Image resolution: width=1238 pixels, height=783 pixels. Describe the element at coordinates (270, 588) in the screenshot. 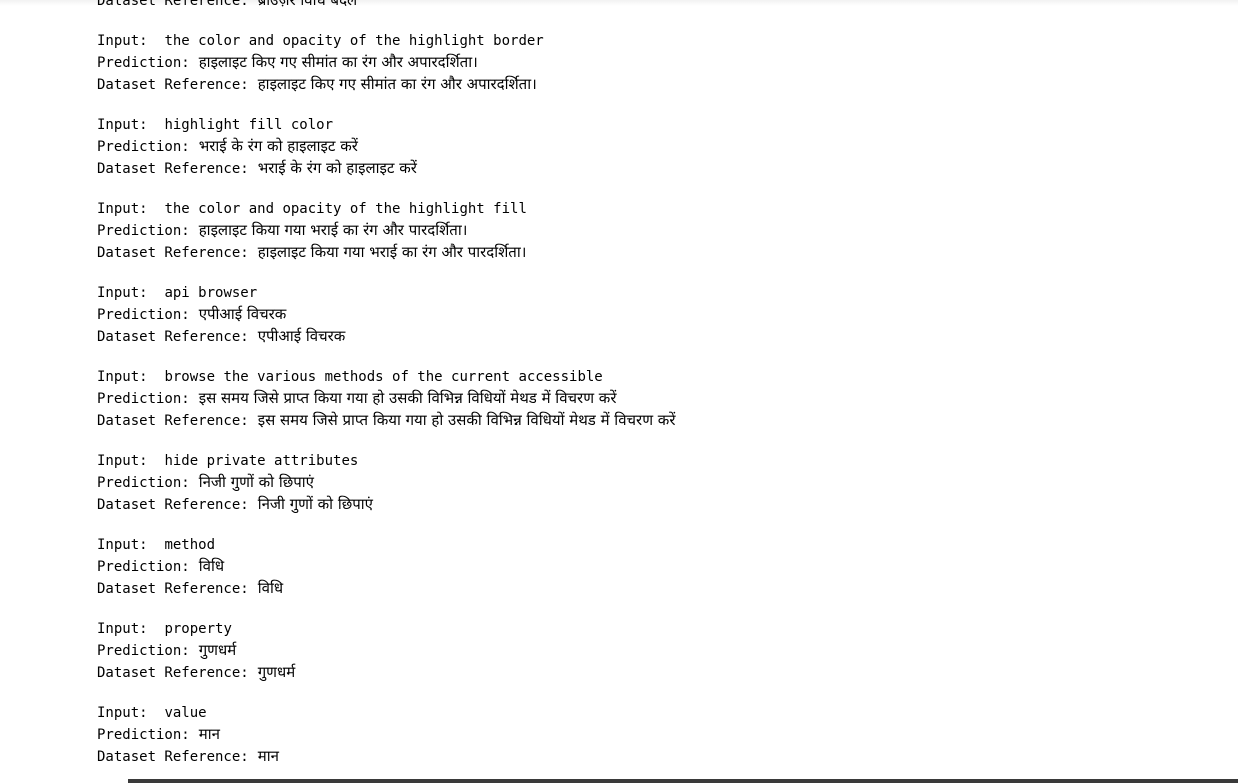

I see `reference-text: विधि` at that location.